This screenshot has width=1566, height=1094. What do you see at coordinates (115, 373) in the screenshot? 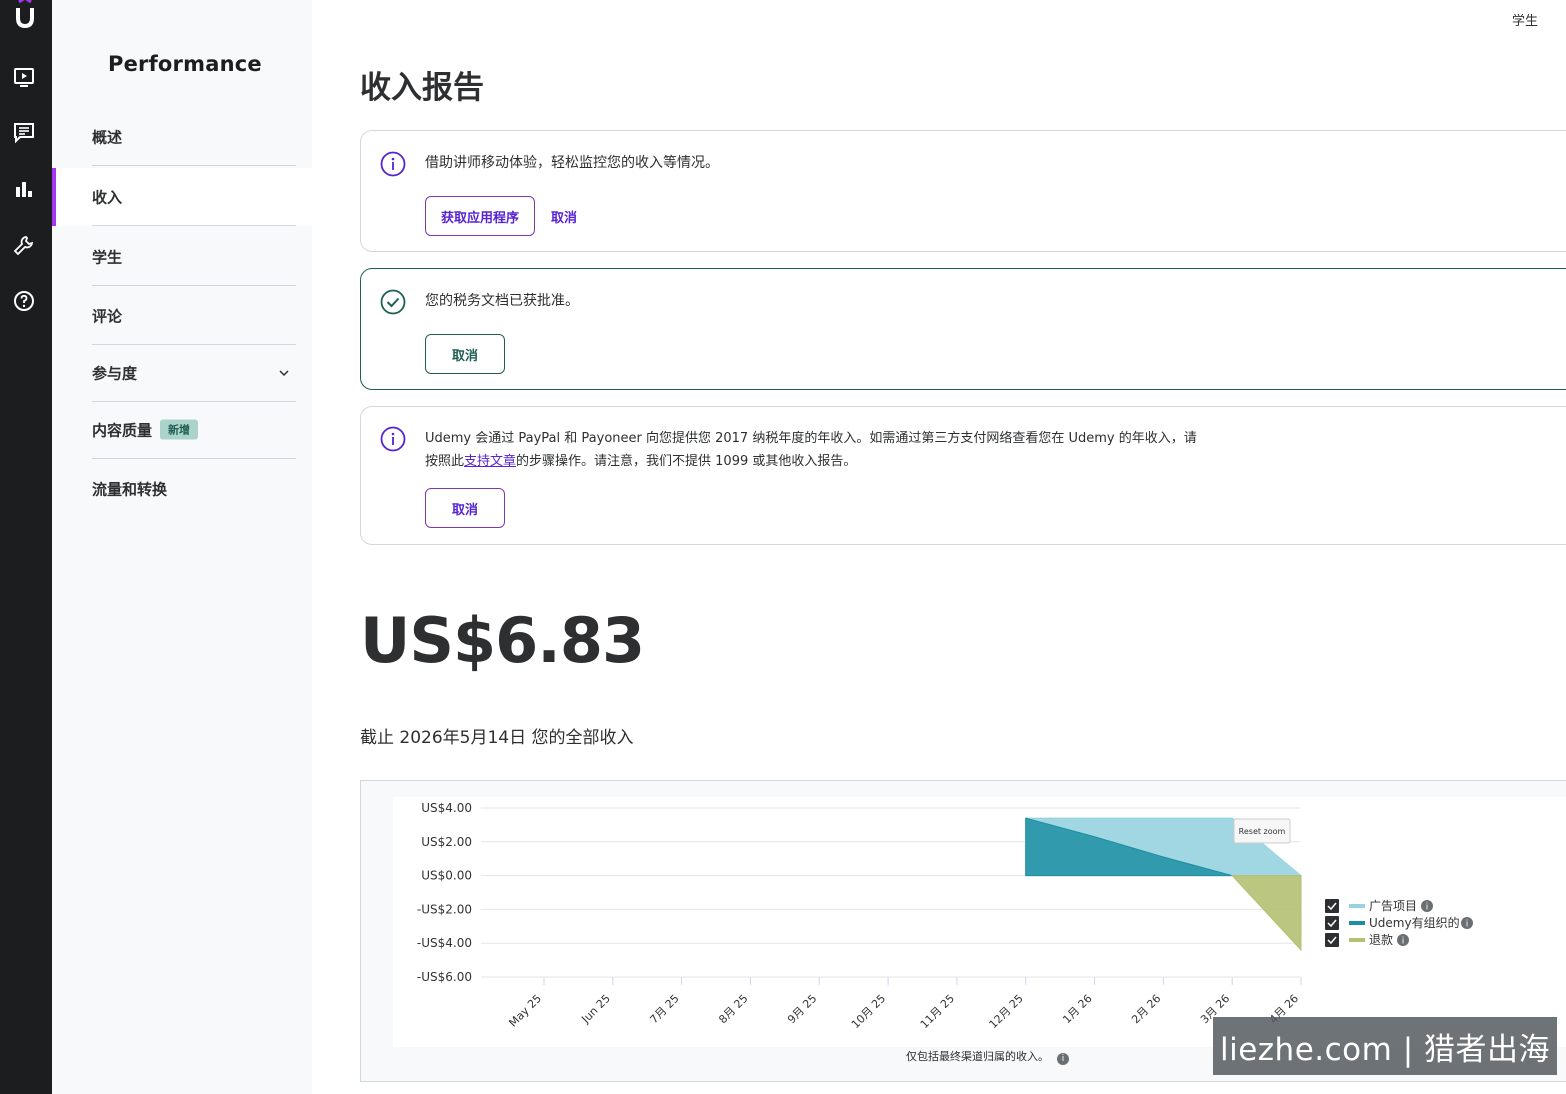
I see `sidebar-item-label: 参与度` at bounding box center [115, 373].